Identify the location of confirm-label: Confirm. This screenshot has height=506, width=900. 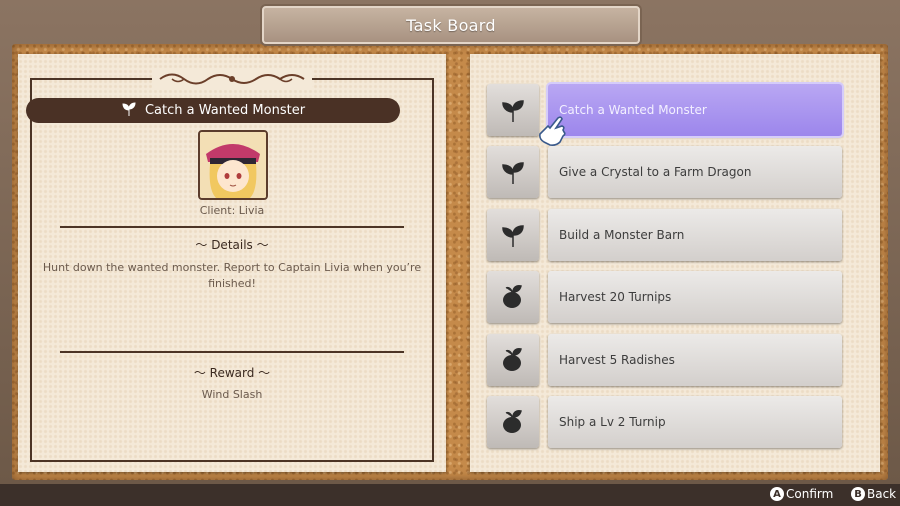
(810, 494).